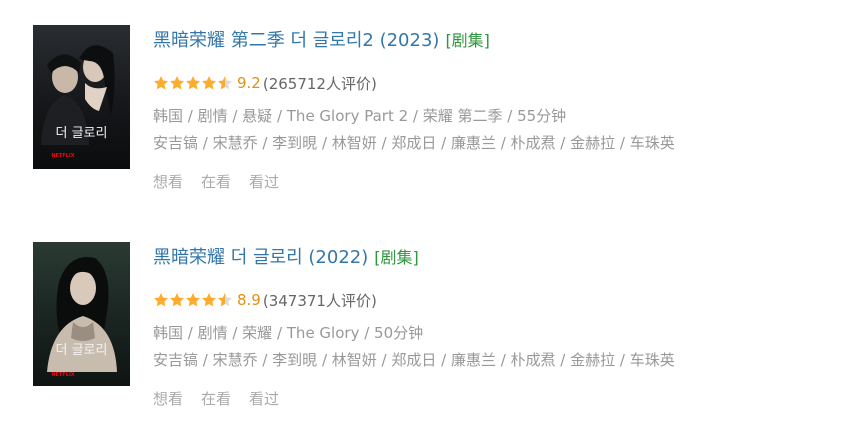 This screenshot has width=851, height=427. I want to click on genre-meta: 韩国 / 剧情 / 荣耀 / The Glory / 50分钟, so click(288, 333).